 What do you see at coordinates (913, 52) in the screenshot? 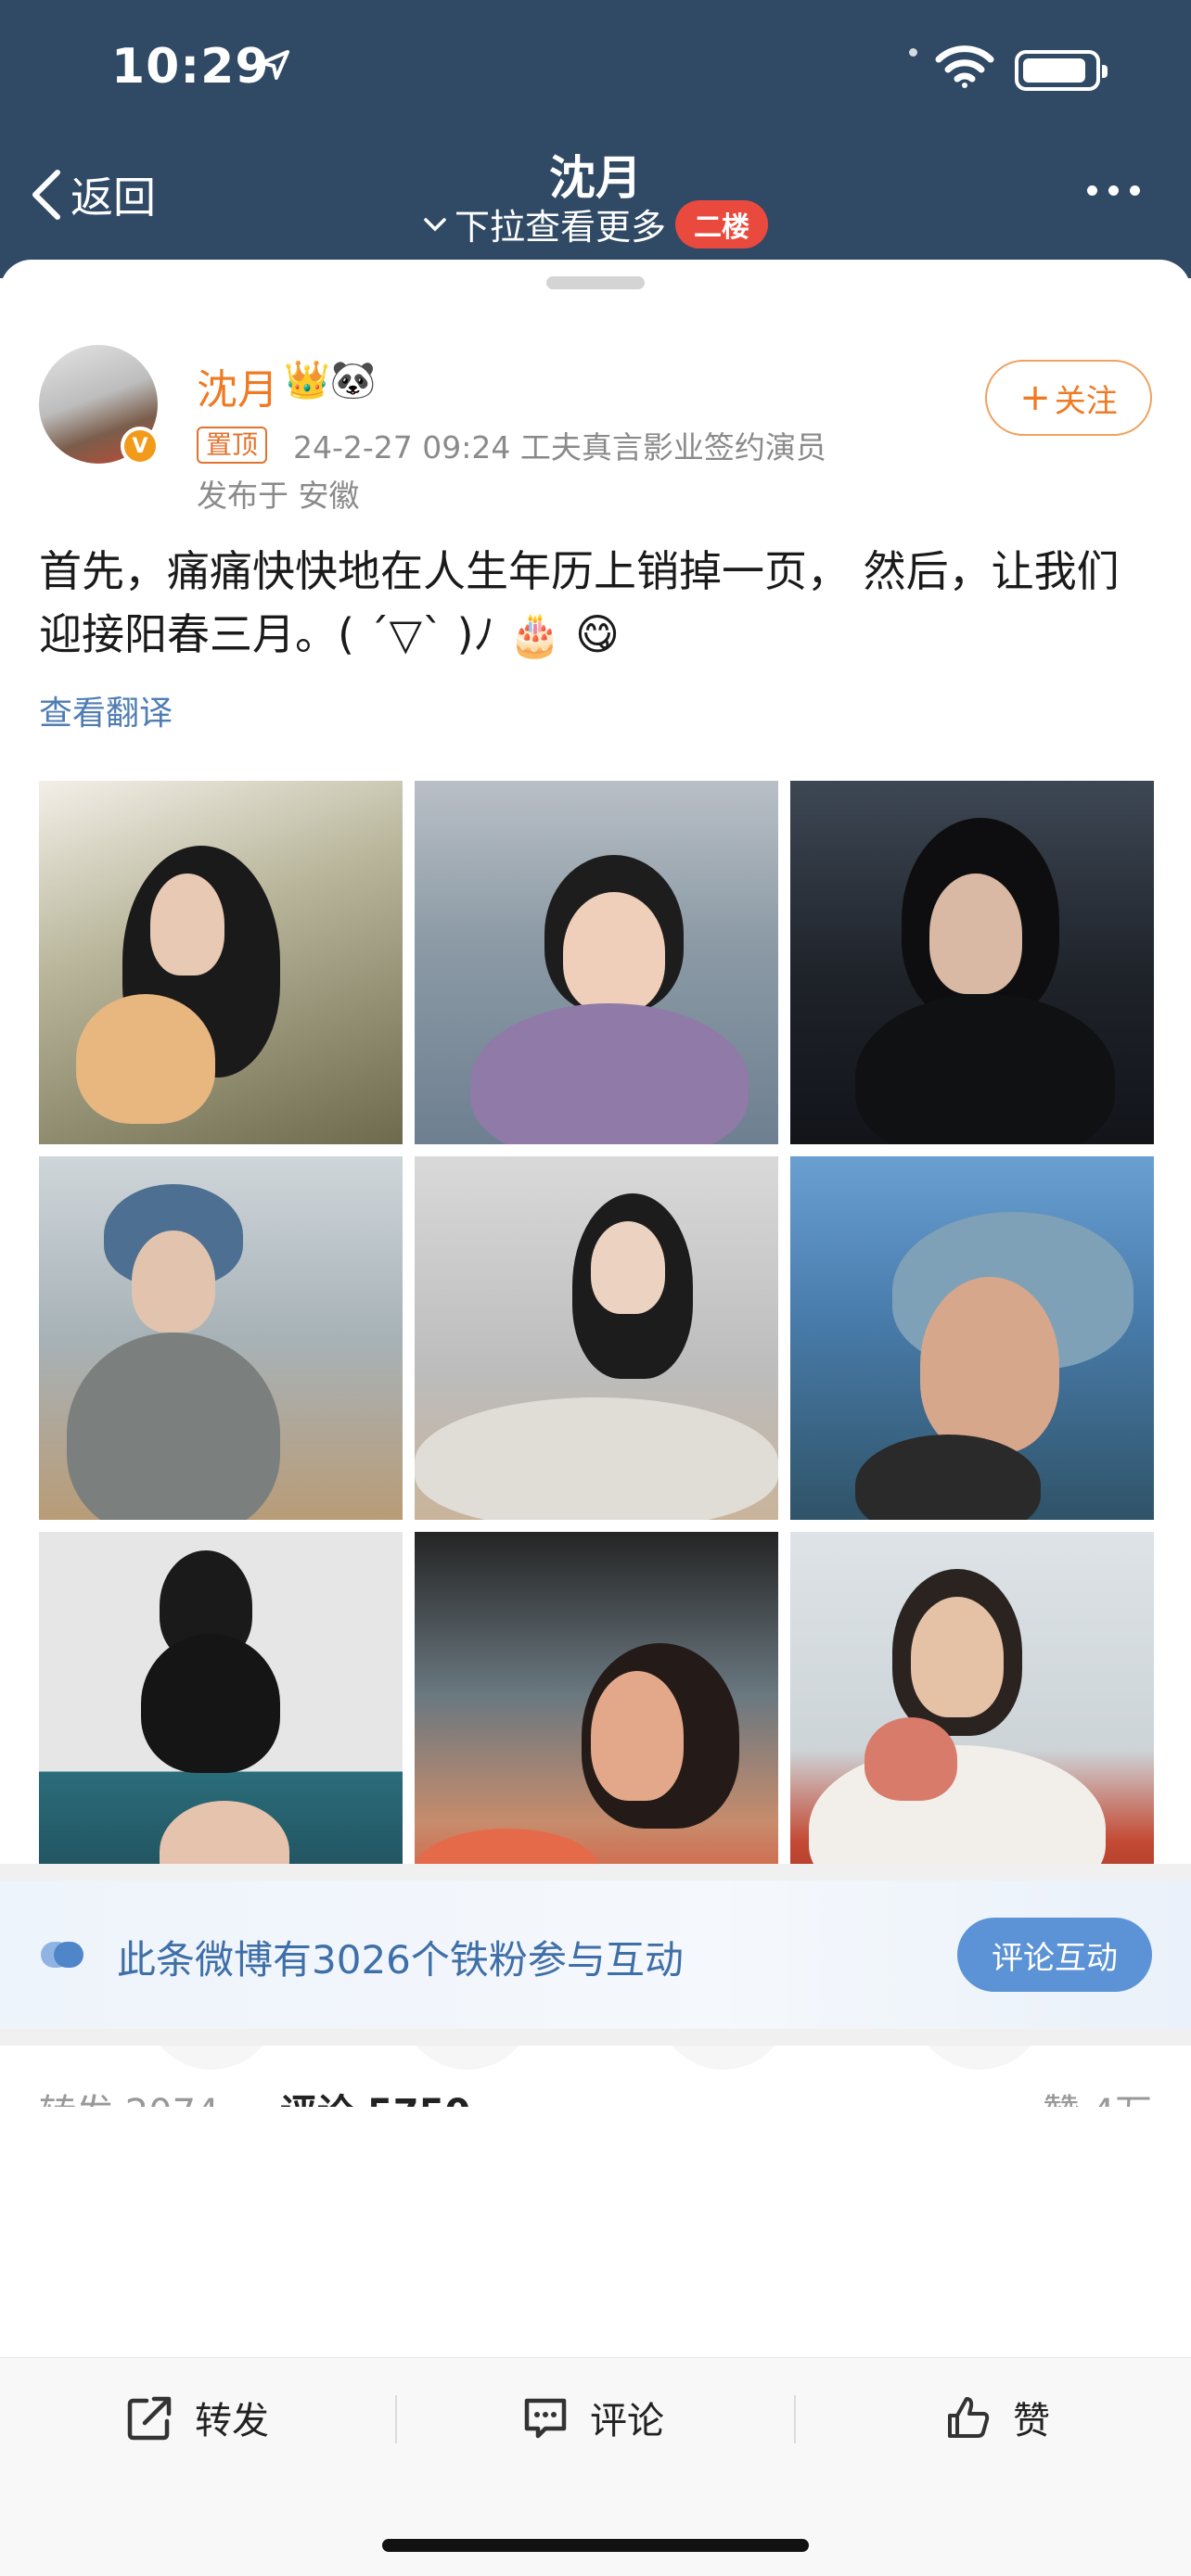
I see `status-indicator-dot` at bounding box center [913, 52].